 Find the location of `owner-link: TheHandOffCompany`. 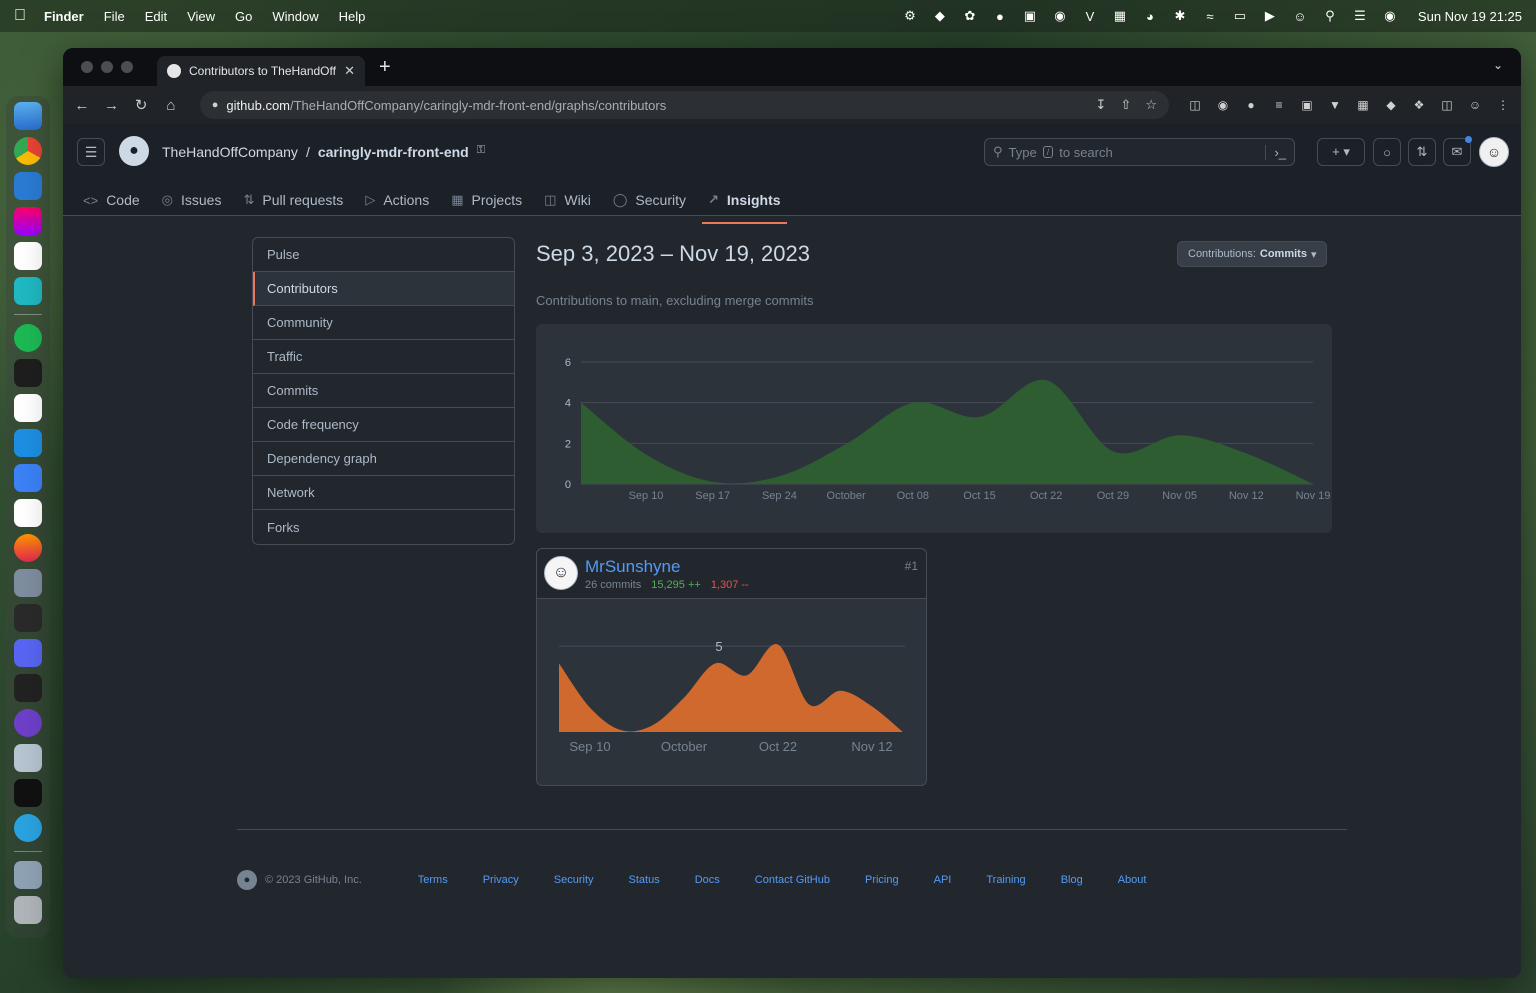

owner-link: TheHandOffCompany is located at coordinates (230, 152).